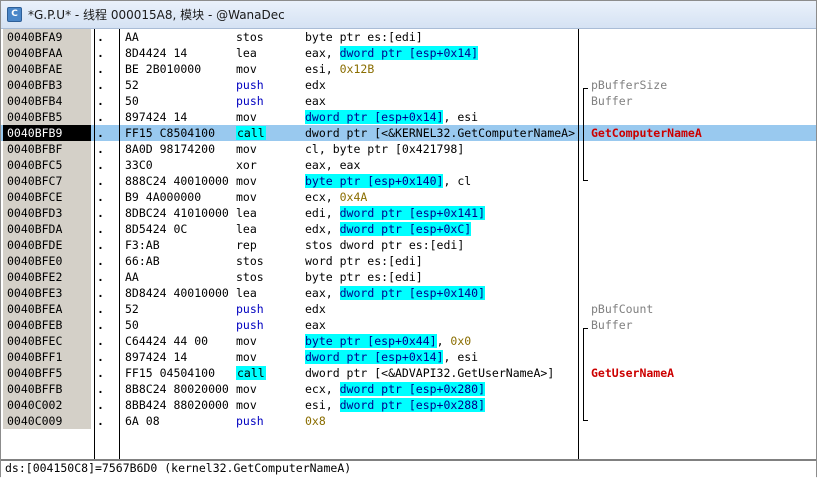 This screenshot has width=817, height=478. Describe the element at coordinates (441, 197) in the screenshot. I see `operands-cell: ecx, 0x4A` at that location.